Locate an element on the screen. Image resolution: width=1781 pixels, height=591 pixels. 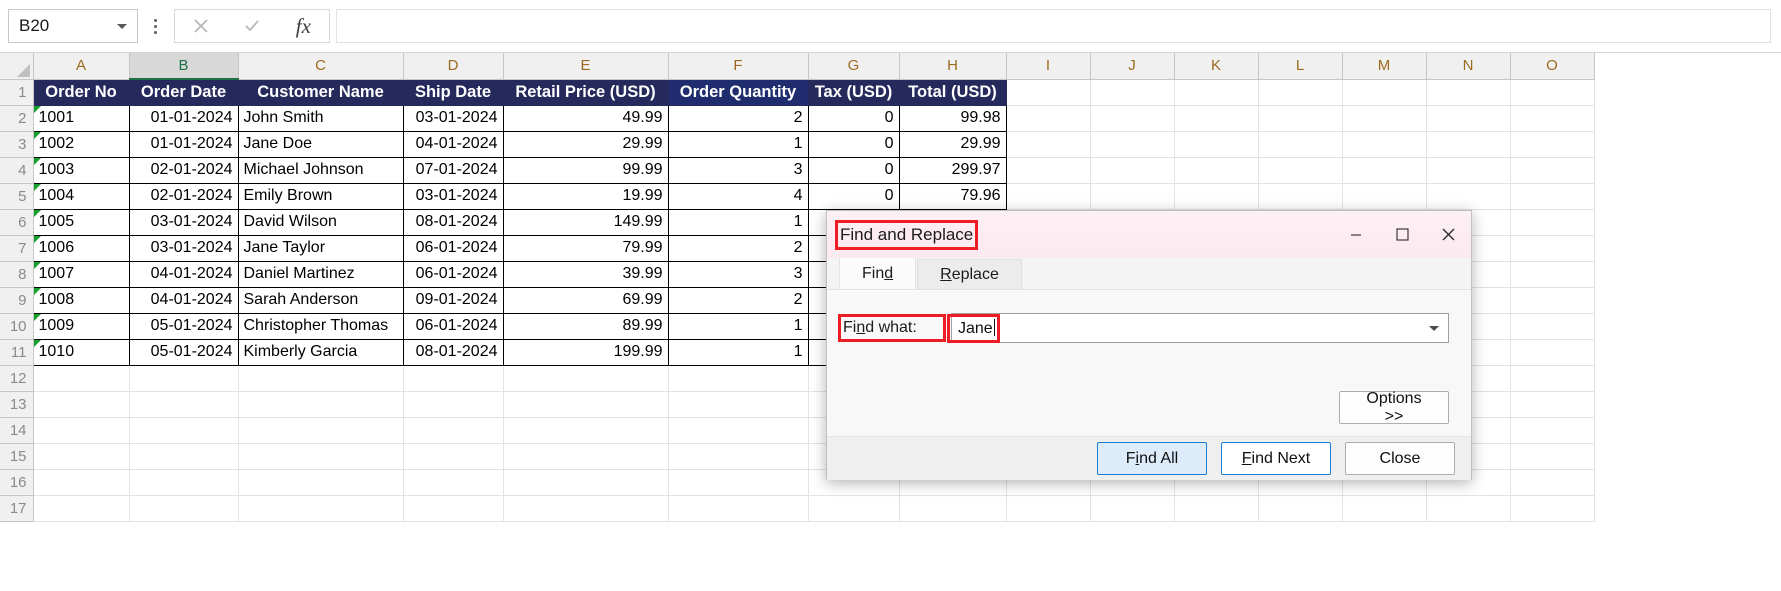
header-cell-C1: Customer Name is located at coordinates (321, 92).